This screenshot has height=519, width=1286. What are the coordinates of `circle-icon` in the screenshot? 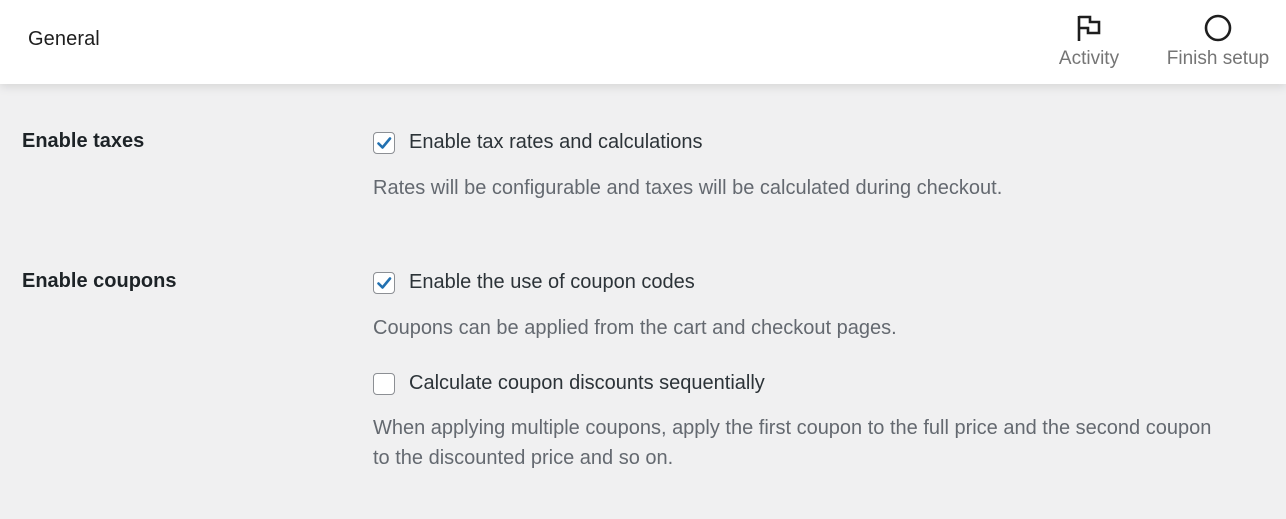 It's located at (1218, 28).